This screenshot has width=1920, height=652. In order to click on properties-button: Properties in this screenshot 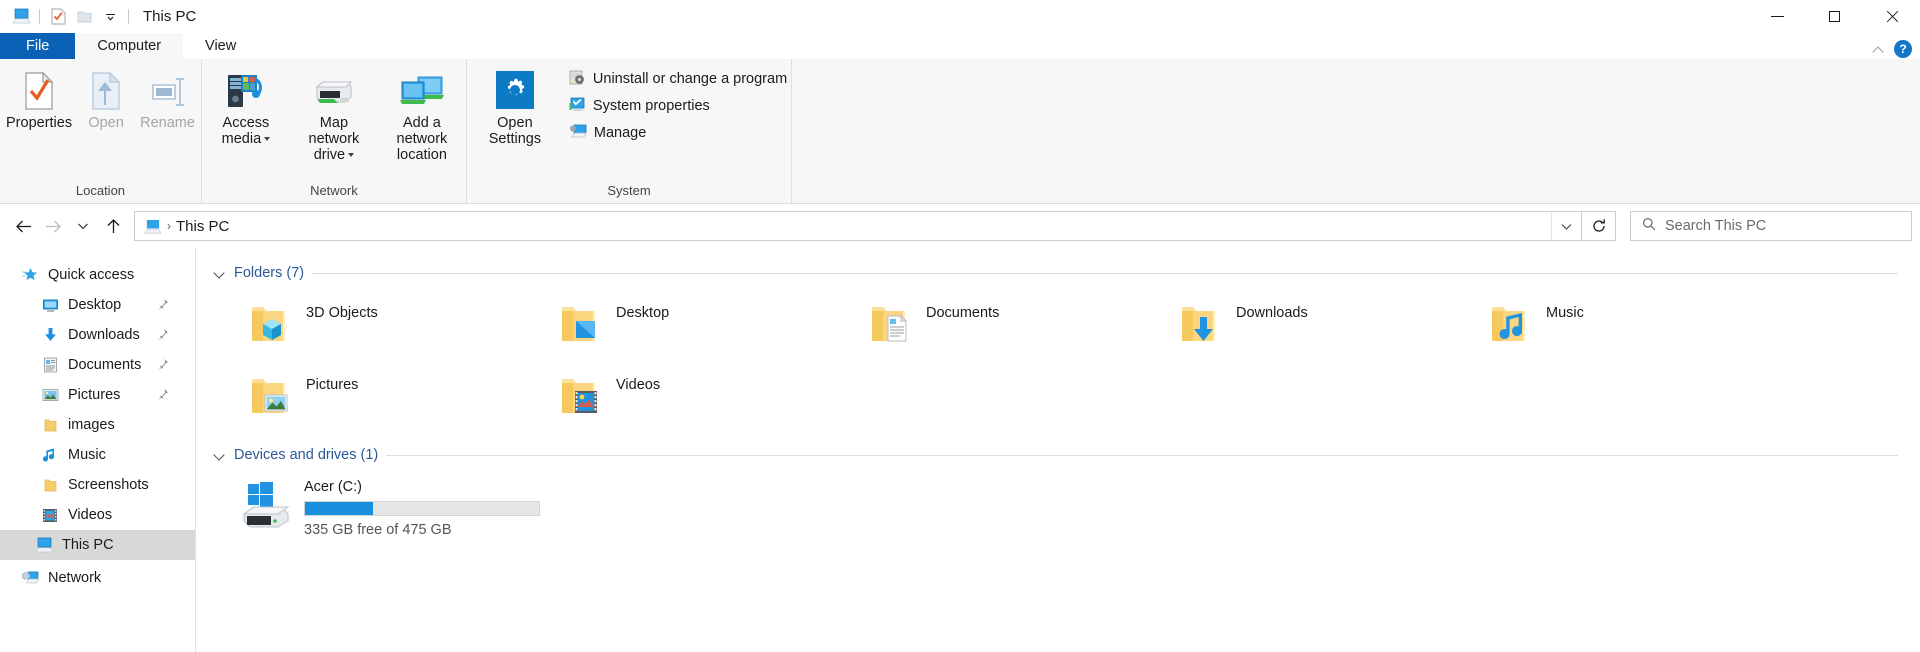, I will do `click(39, 98)`.